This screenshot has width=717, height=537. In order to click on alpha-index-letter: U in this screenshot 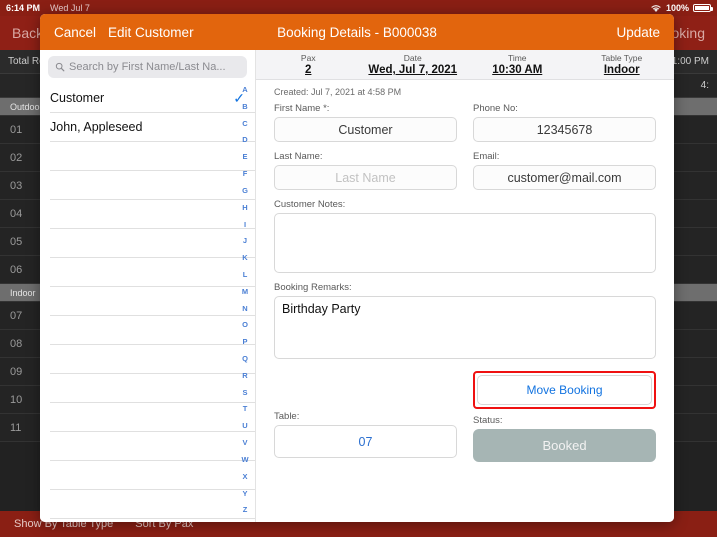, I will do `click(244, 426)`.